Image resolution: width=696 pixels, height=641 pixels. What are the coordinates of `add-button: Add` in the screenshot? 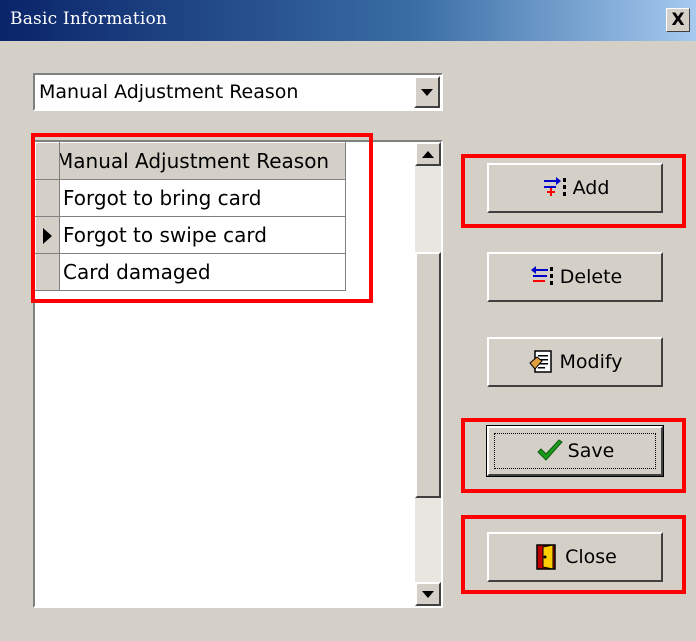 It's located at (575, 188).